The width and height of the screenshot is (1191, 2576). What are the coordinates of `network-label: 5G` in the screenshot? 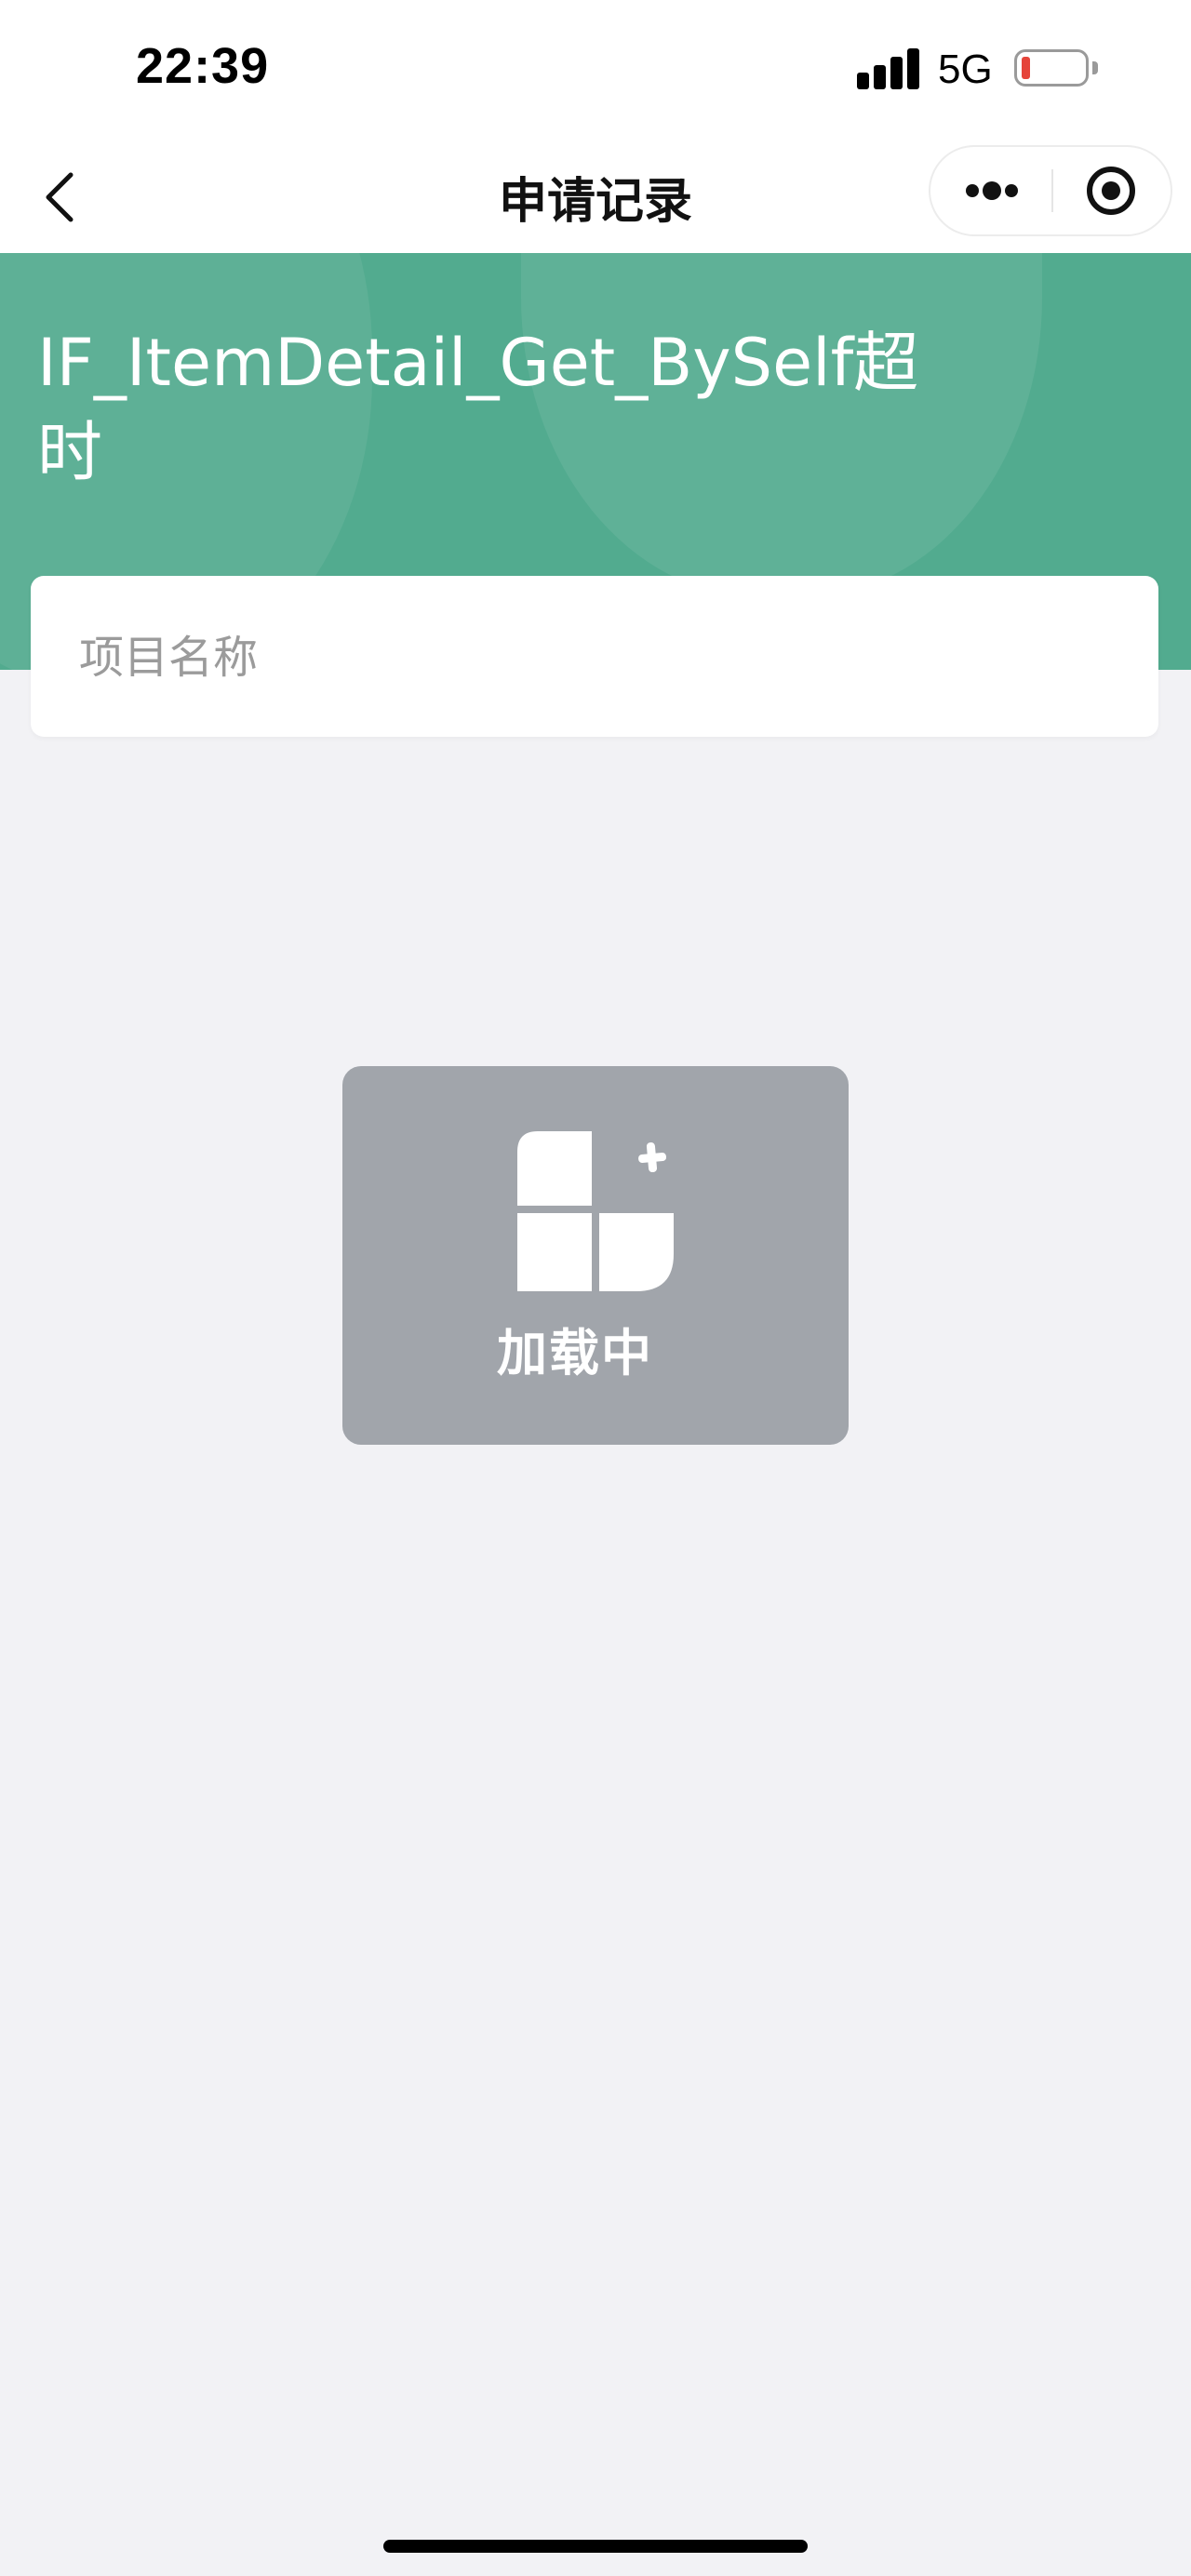 It's located at (965, 69).